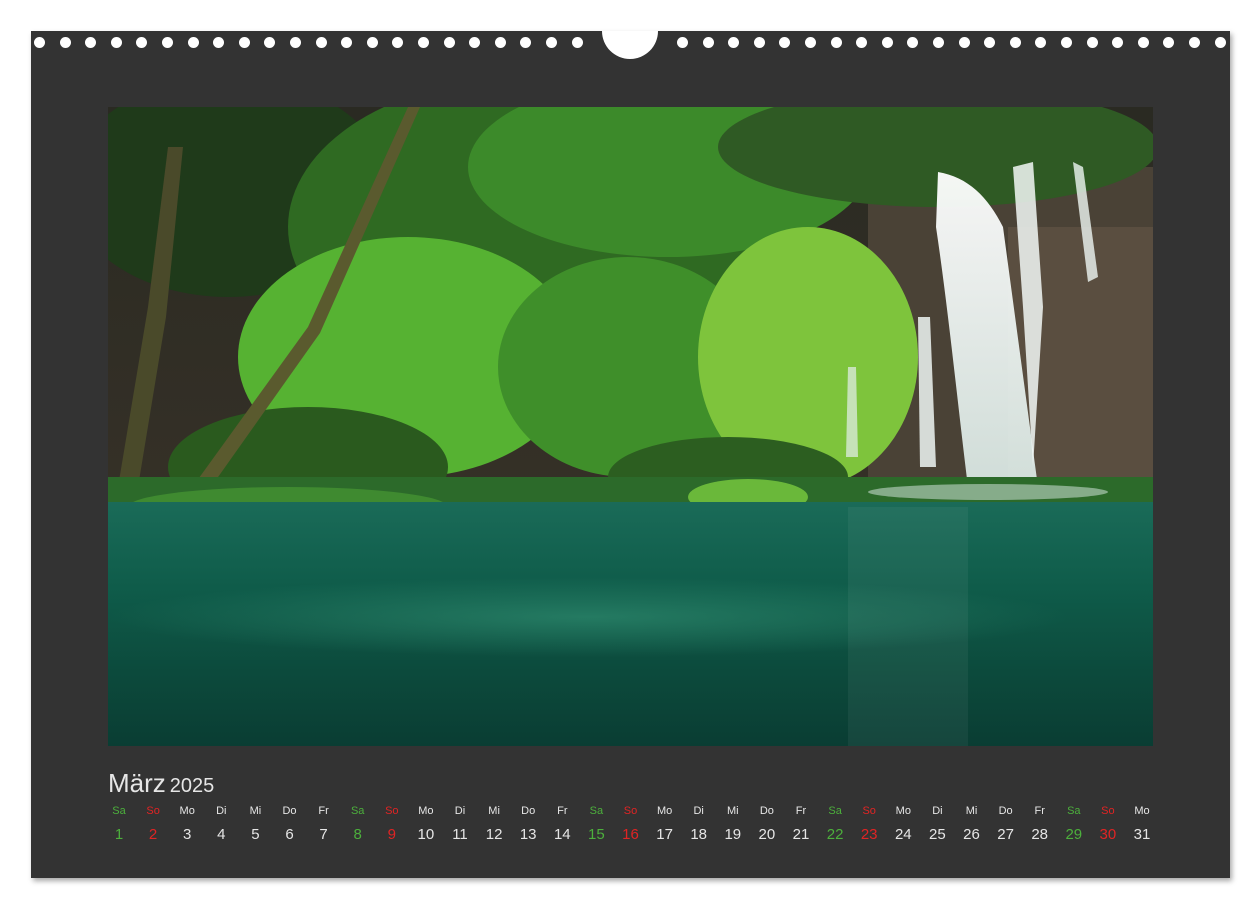 This screenshot has height=908, width=1260. What do you see at coordinates (937, 823) in the screenshot?
I see `day-cell: Di 25` at bounding box center [937, 823].